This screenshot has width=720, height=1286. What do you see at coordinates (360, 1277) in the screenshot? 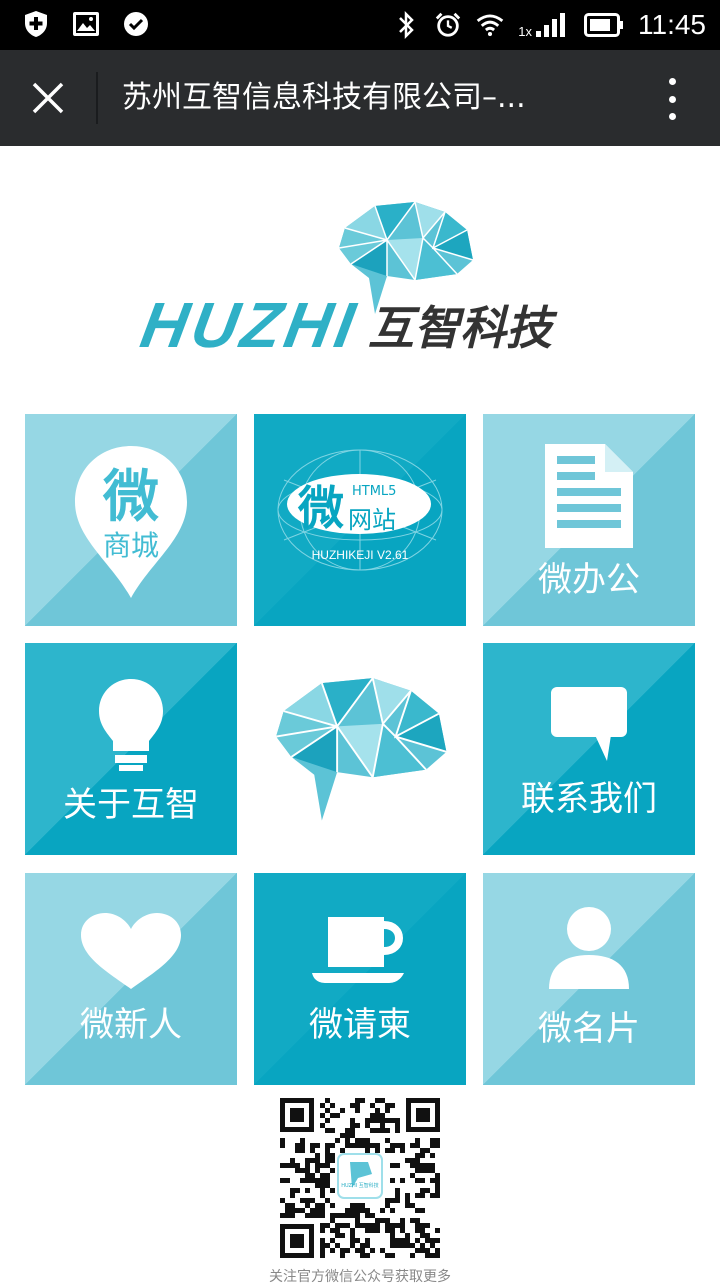
I see `qr-caption: 关注官方微信公众号获取更多` at bounding box center [360, 1277].